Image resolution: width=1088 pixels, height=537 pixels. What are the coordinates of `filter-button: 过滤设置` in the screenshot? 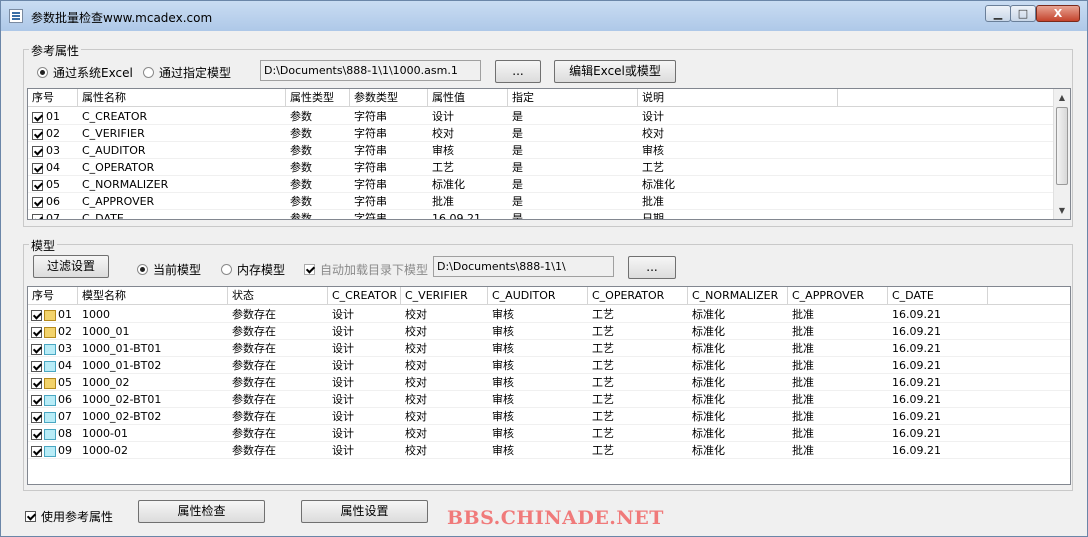 It's located at (71, 266).